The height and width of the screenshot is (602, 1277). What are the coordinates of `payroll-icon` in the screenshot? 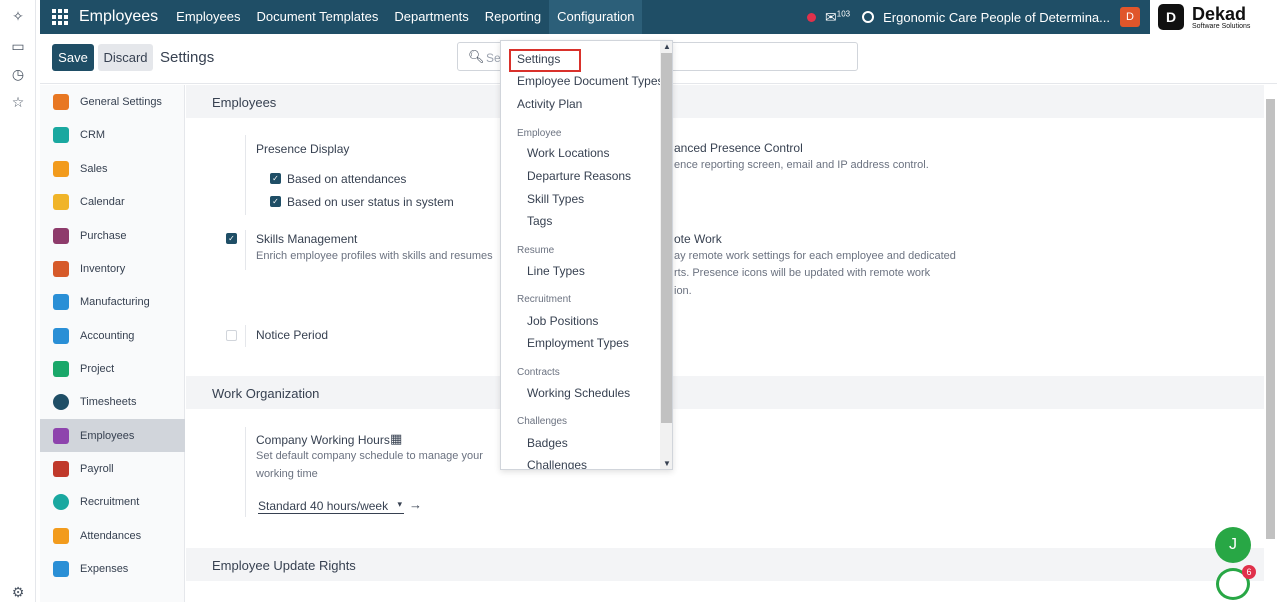 It's located at (61, 468).